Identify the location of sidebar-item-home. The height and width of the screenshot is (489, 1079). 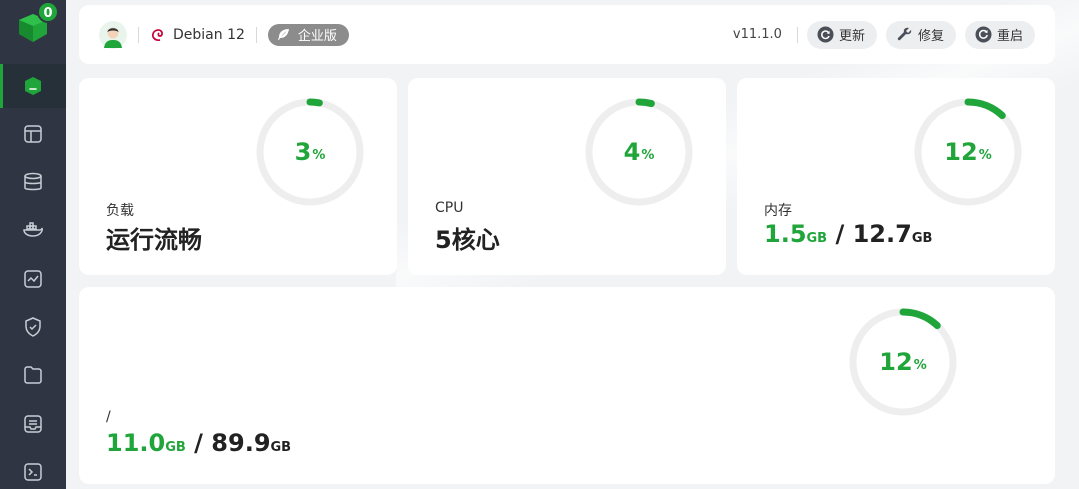
(33, 86).